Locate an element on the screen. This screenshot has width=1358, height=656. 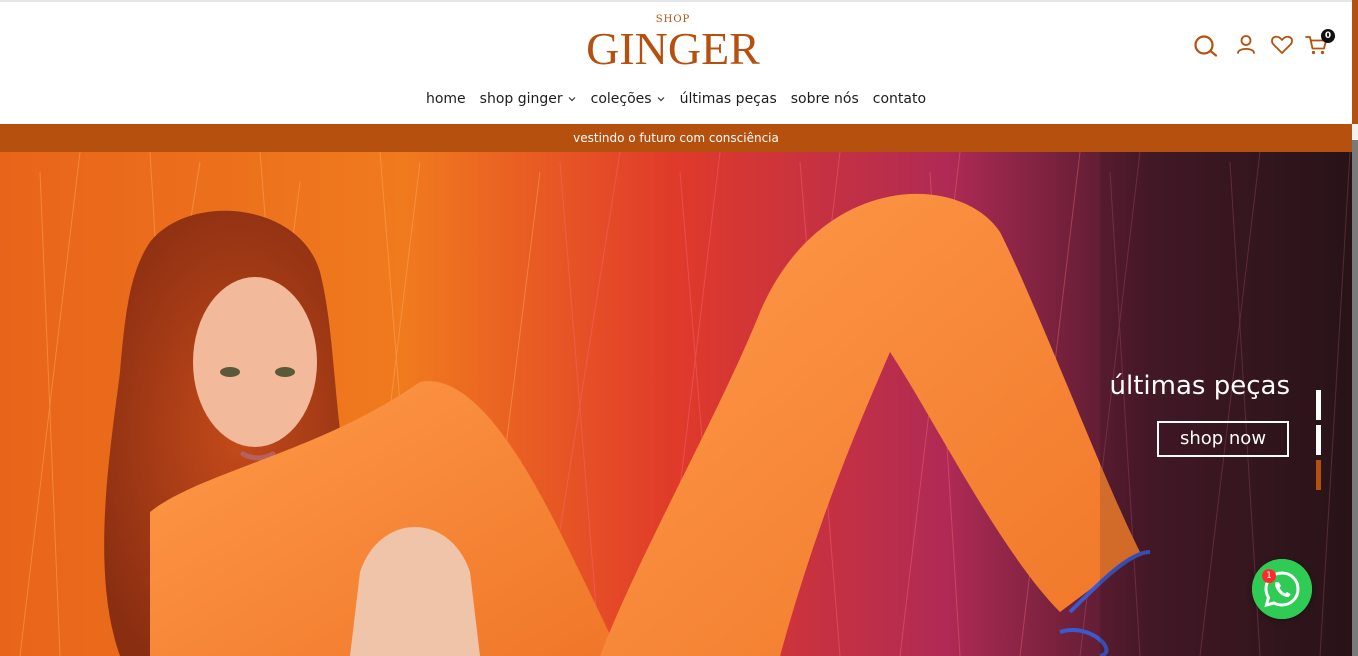
scrollbar is located at coordinates (1355, 328).